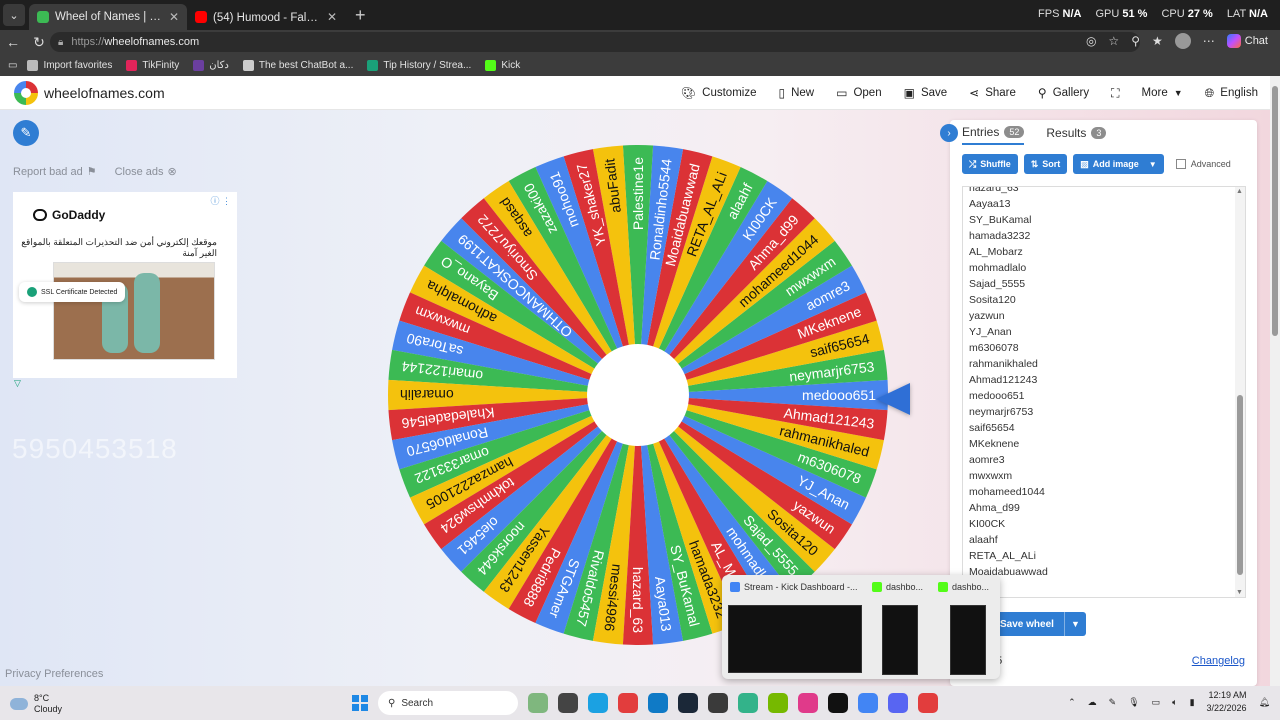 The width and height of the screenshot is (1280, 720). Describe the element at coordinates (1209, 41) in the screenshot. I see `more-menu-icon: ⋯` at that location.